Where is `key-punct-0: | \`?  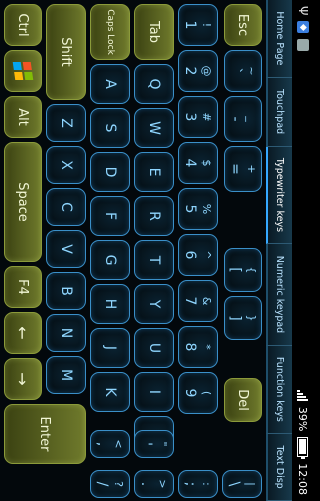 key-punct-0: | \ is located at coordinates (242, 484).